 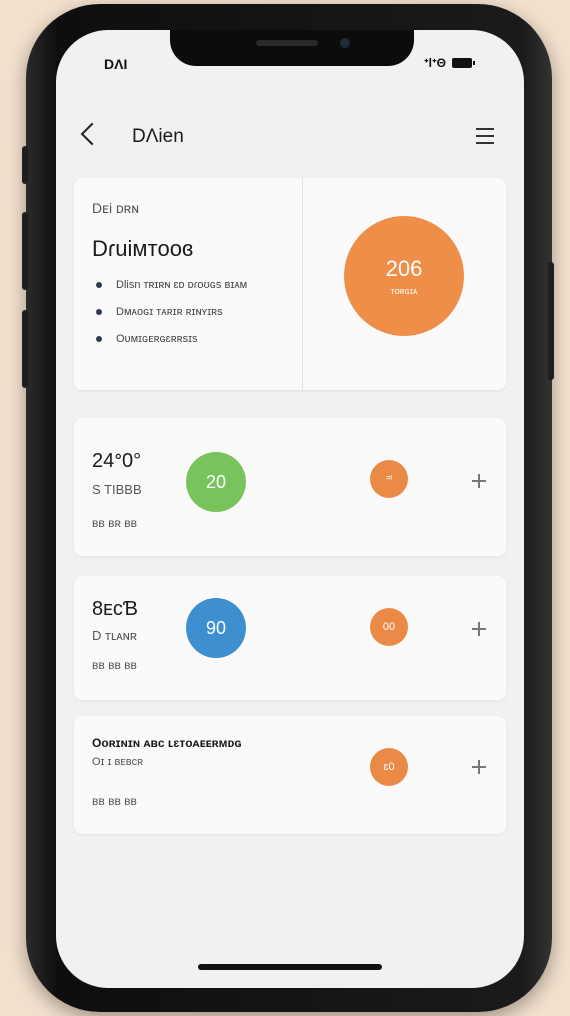 What do you see at coordinates (114, 635) in the screenshot?
I see `list-item-subtitle: D ᴛʟᴀɴʀ` at bounding box center [114, 635].